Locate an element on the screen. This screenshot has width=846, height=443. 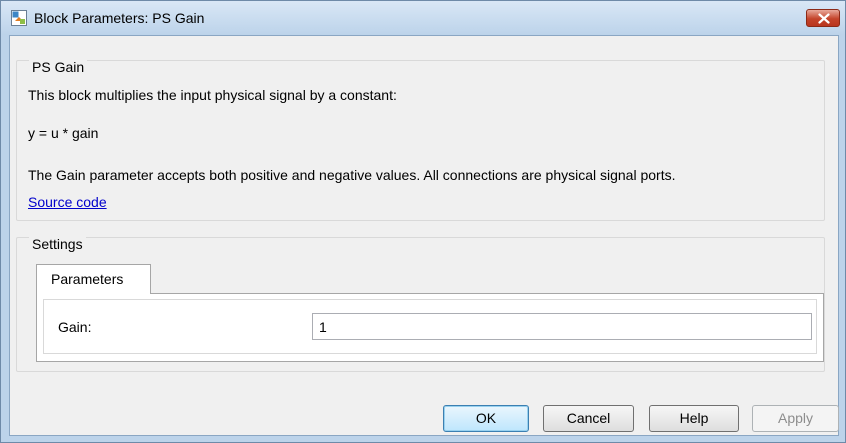
parameters-panel: Gain: is located at coordinates (430, 327).